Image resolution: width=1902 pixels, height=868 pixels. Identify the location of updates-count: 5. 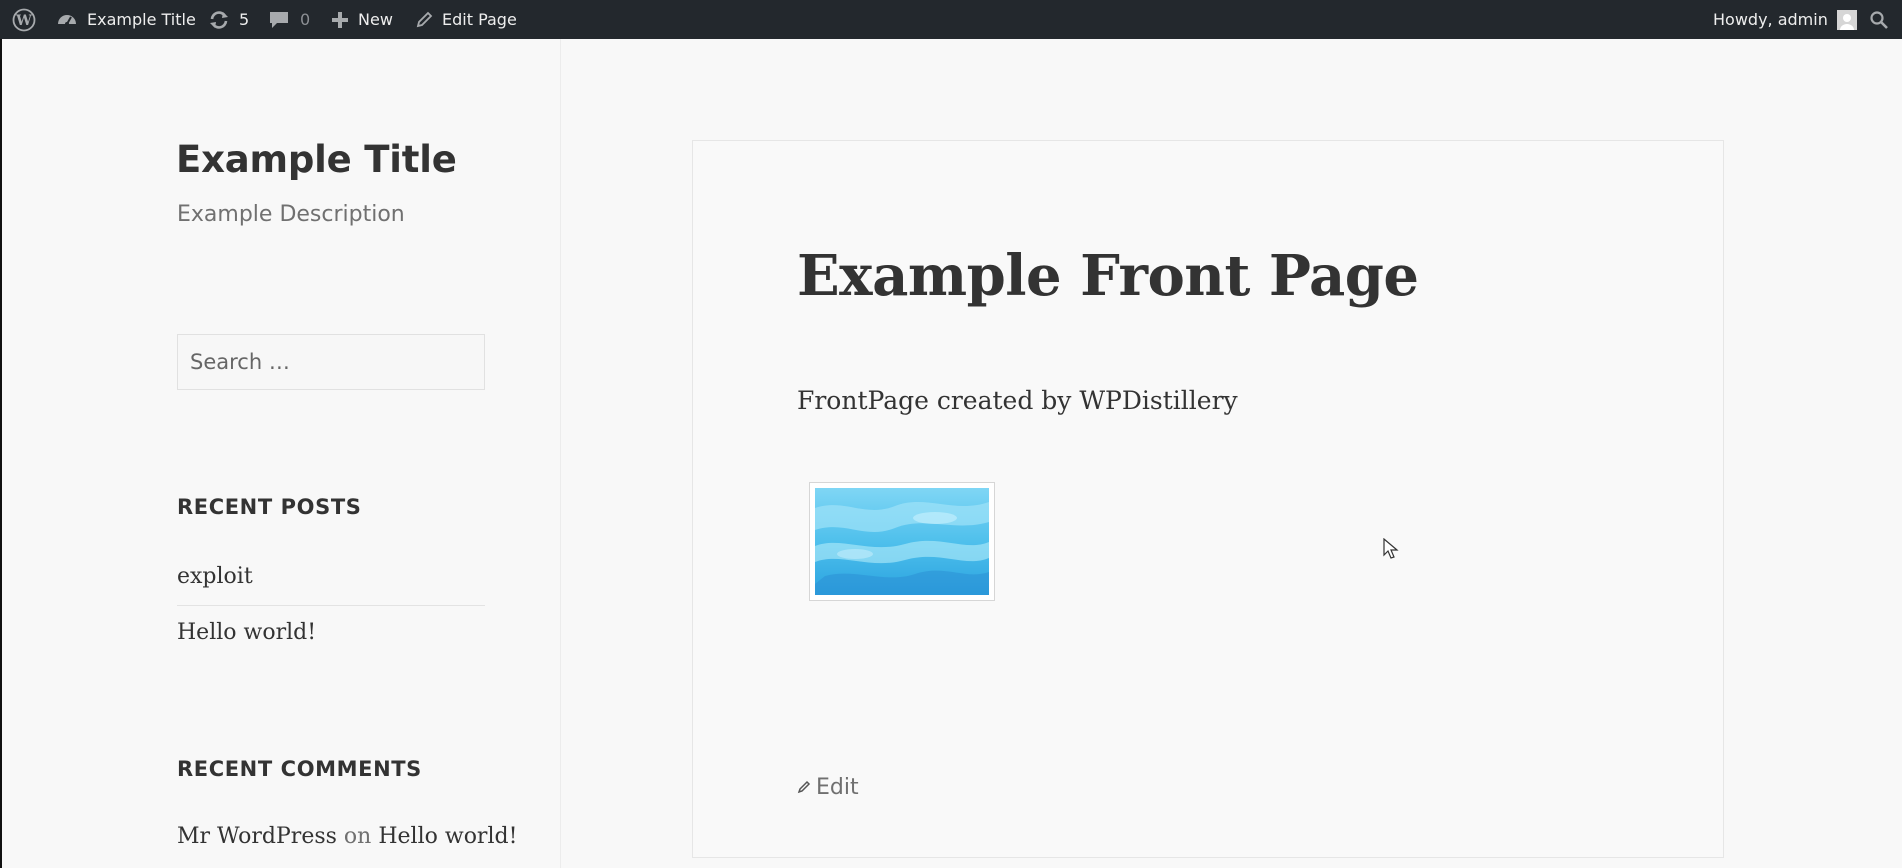
(244, 19).